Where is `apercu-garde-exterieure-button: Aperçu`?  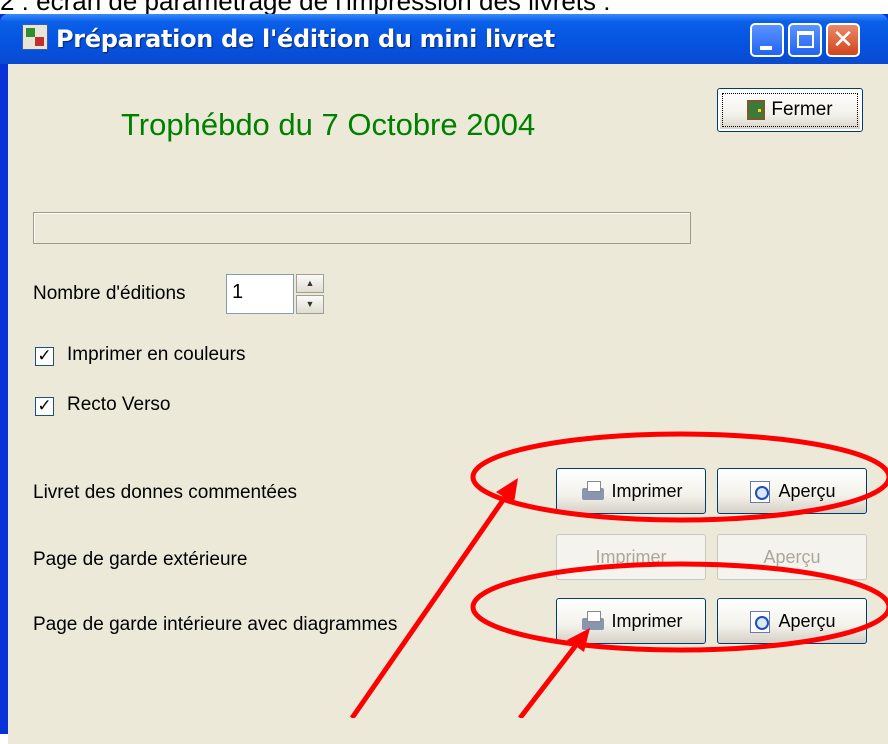 apercu-garde-exterieure-button: Aperçu is located at coordinates (792, 557).